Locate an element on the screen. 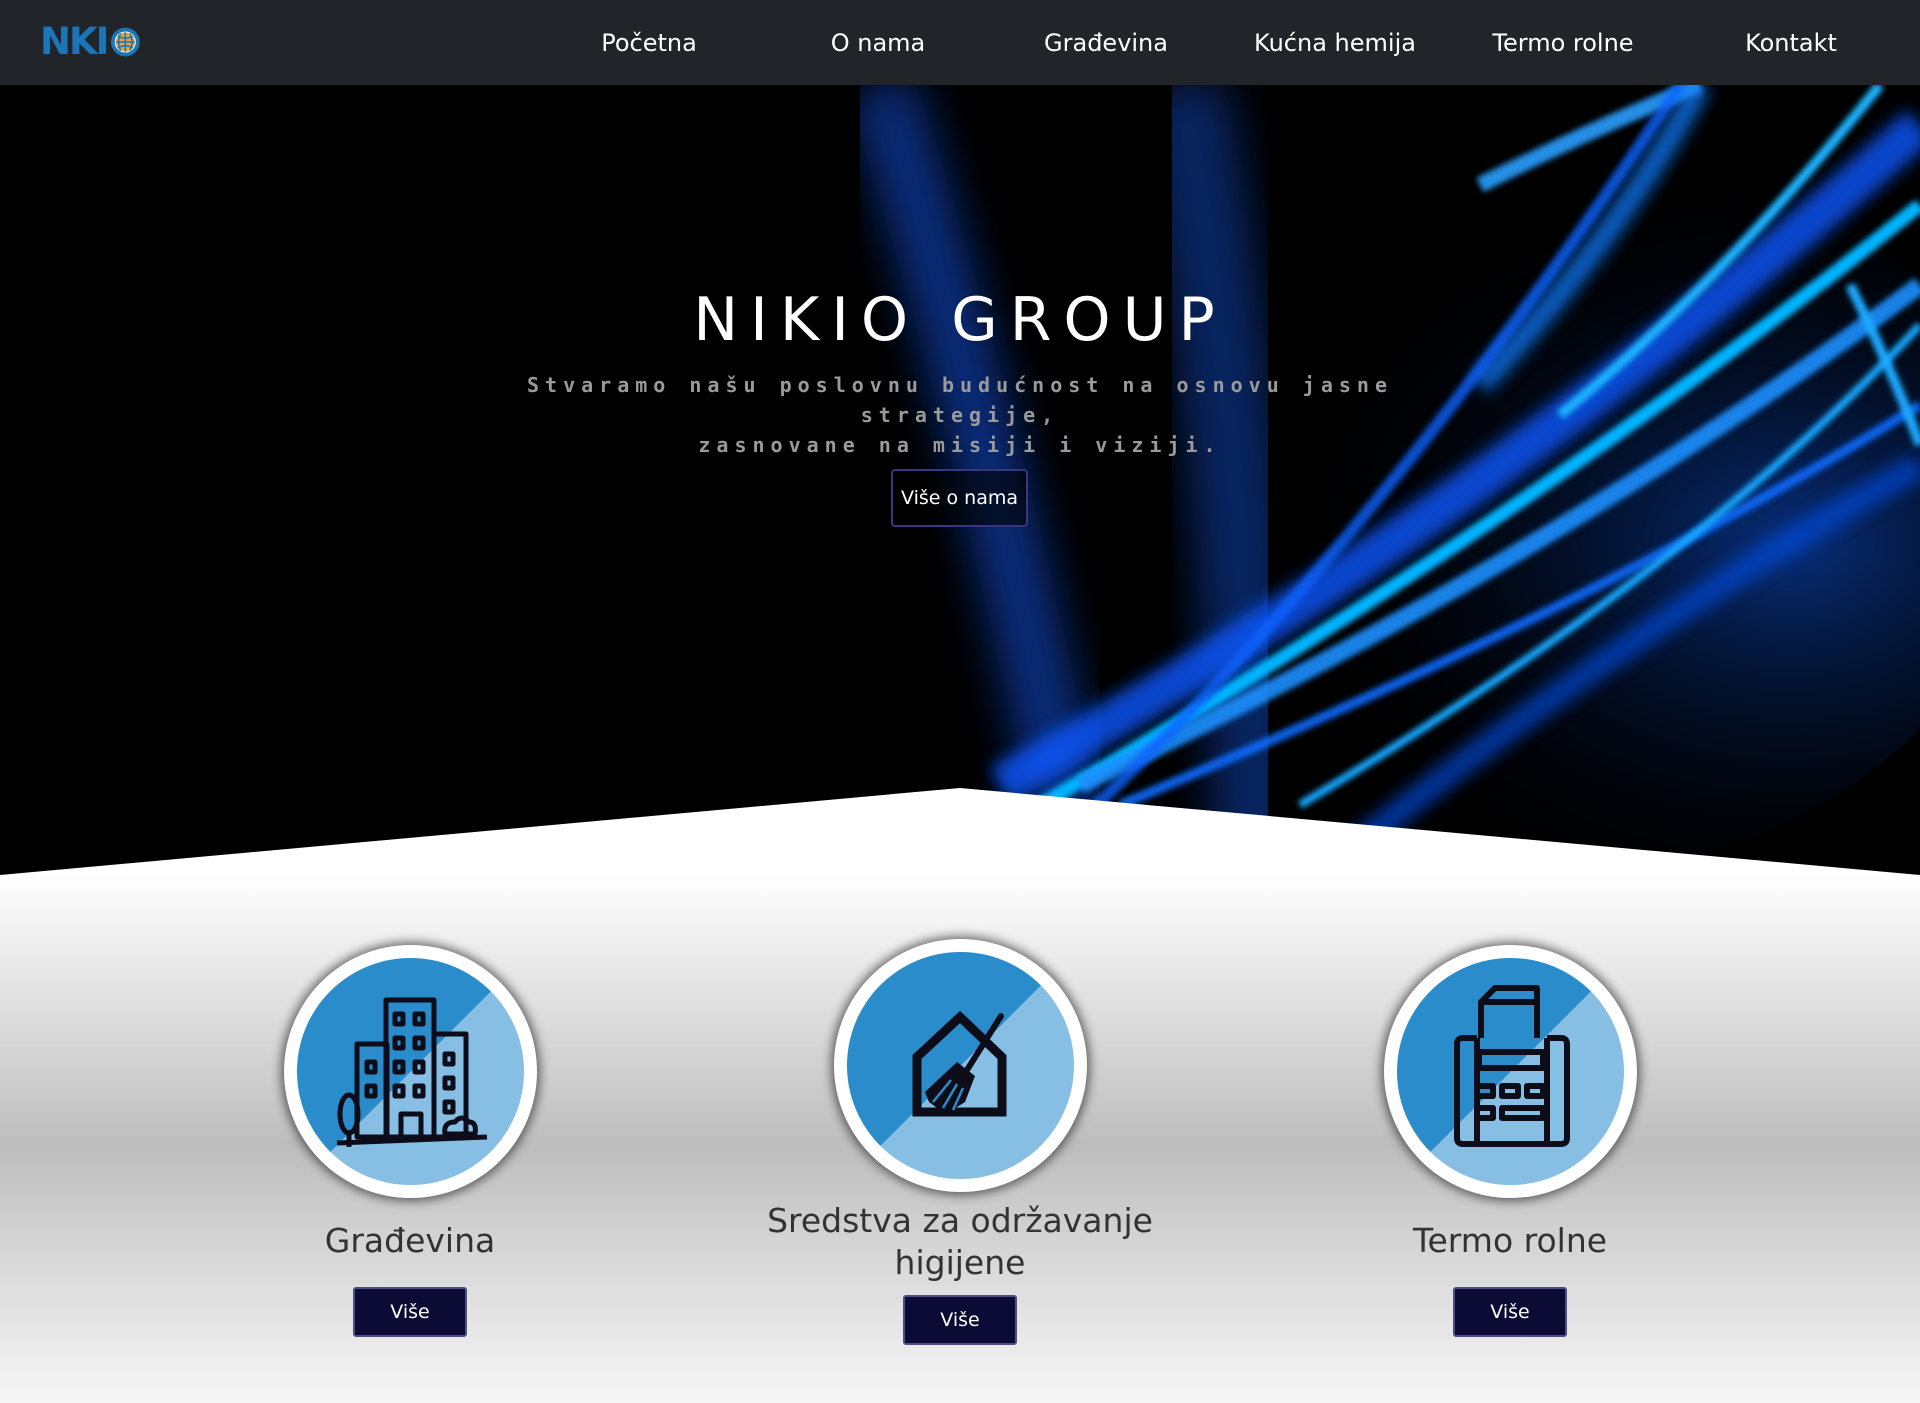 The height and width of the screenshot is (1403, 1920). service-card-gradevina: Građevina Više is located at coordinates (410, 1139).